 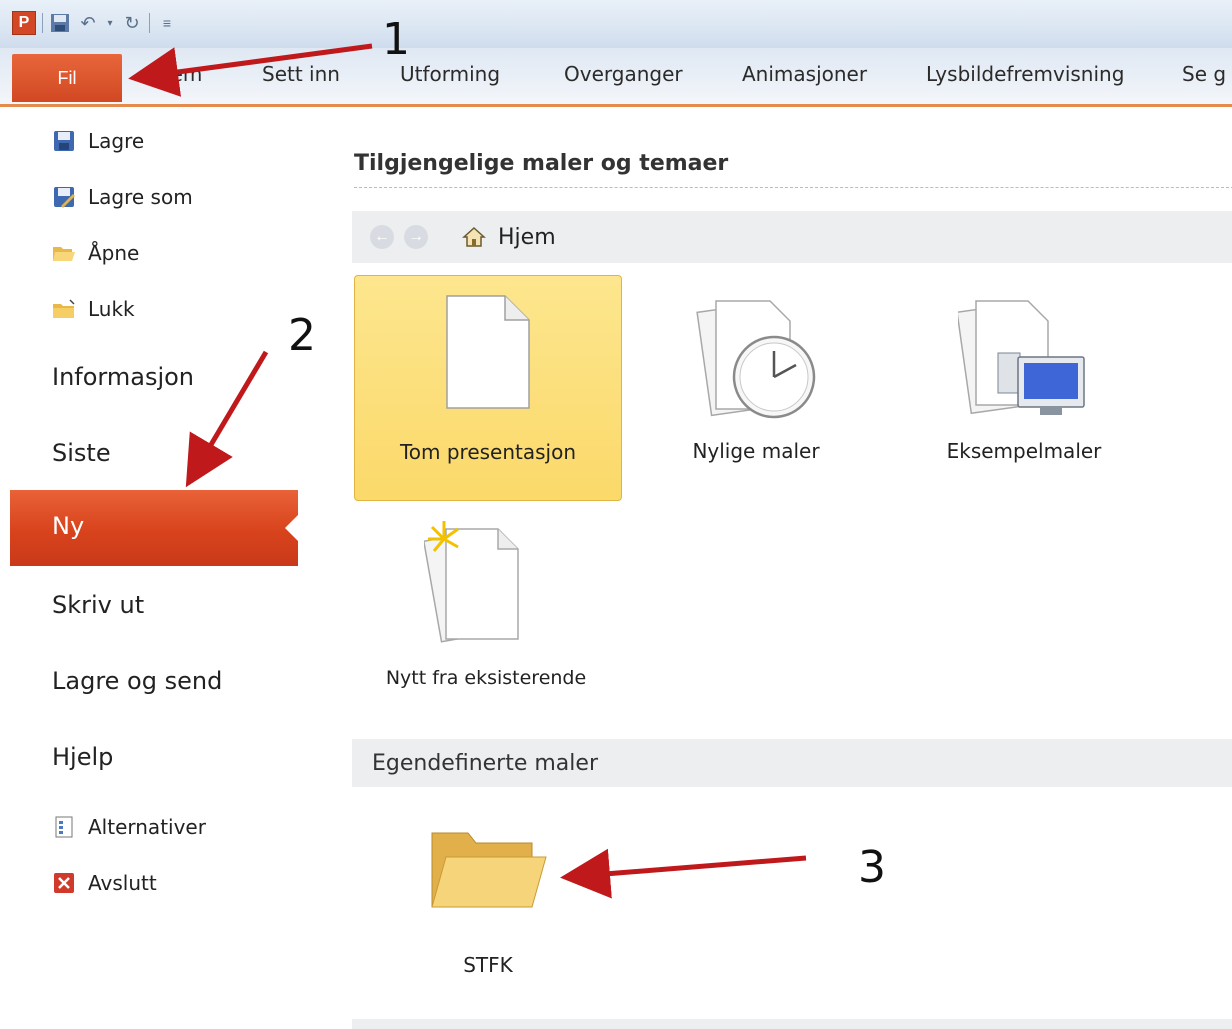 What do you see at coordinates (1024, 451) in the screenshot?
I see `template-label: Eksempelmaler` at bounding box center [1024, 451].